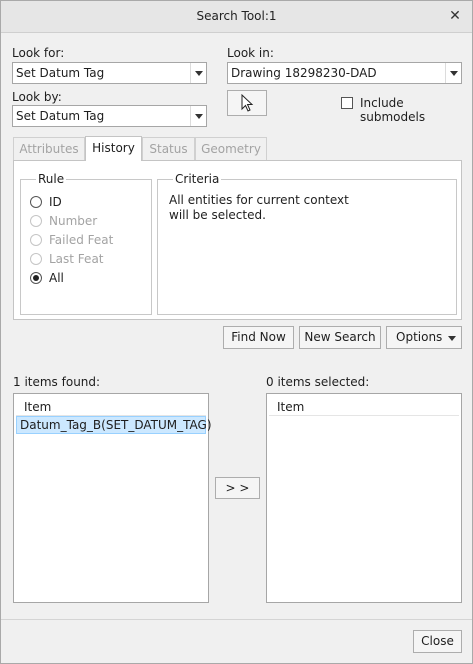 This screenshot has height=664, width=473. What do you see at coordinates (56, 278) in the screenshot?
I see `rule-label-all: All` at bounding box center [56, 278].